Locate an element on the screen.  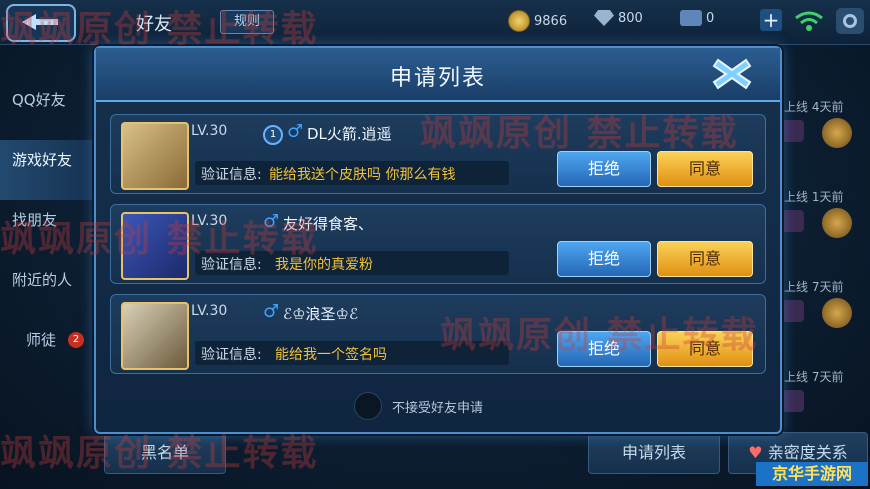
verify-message: 能给我送个皮肤吗 你那么有钱 is located at coordinates (362, 175).